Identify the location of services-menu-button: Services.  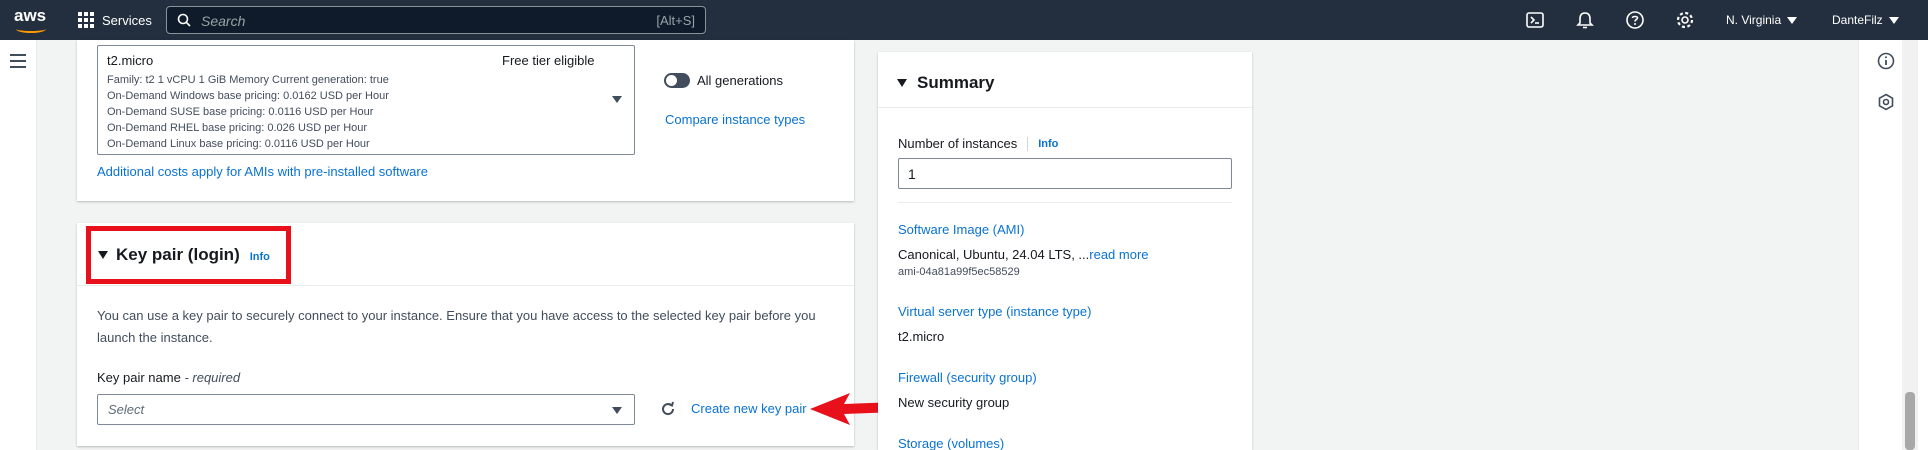
(115, 20).